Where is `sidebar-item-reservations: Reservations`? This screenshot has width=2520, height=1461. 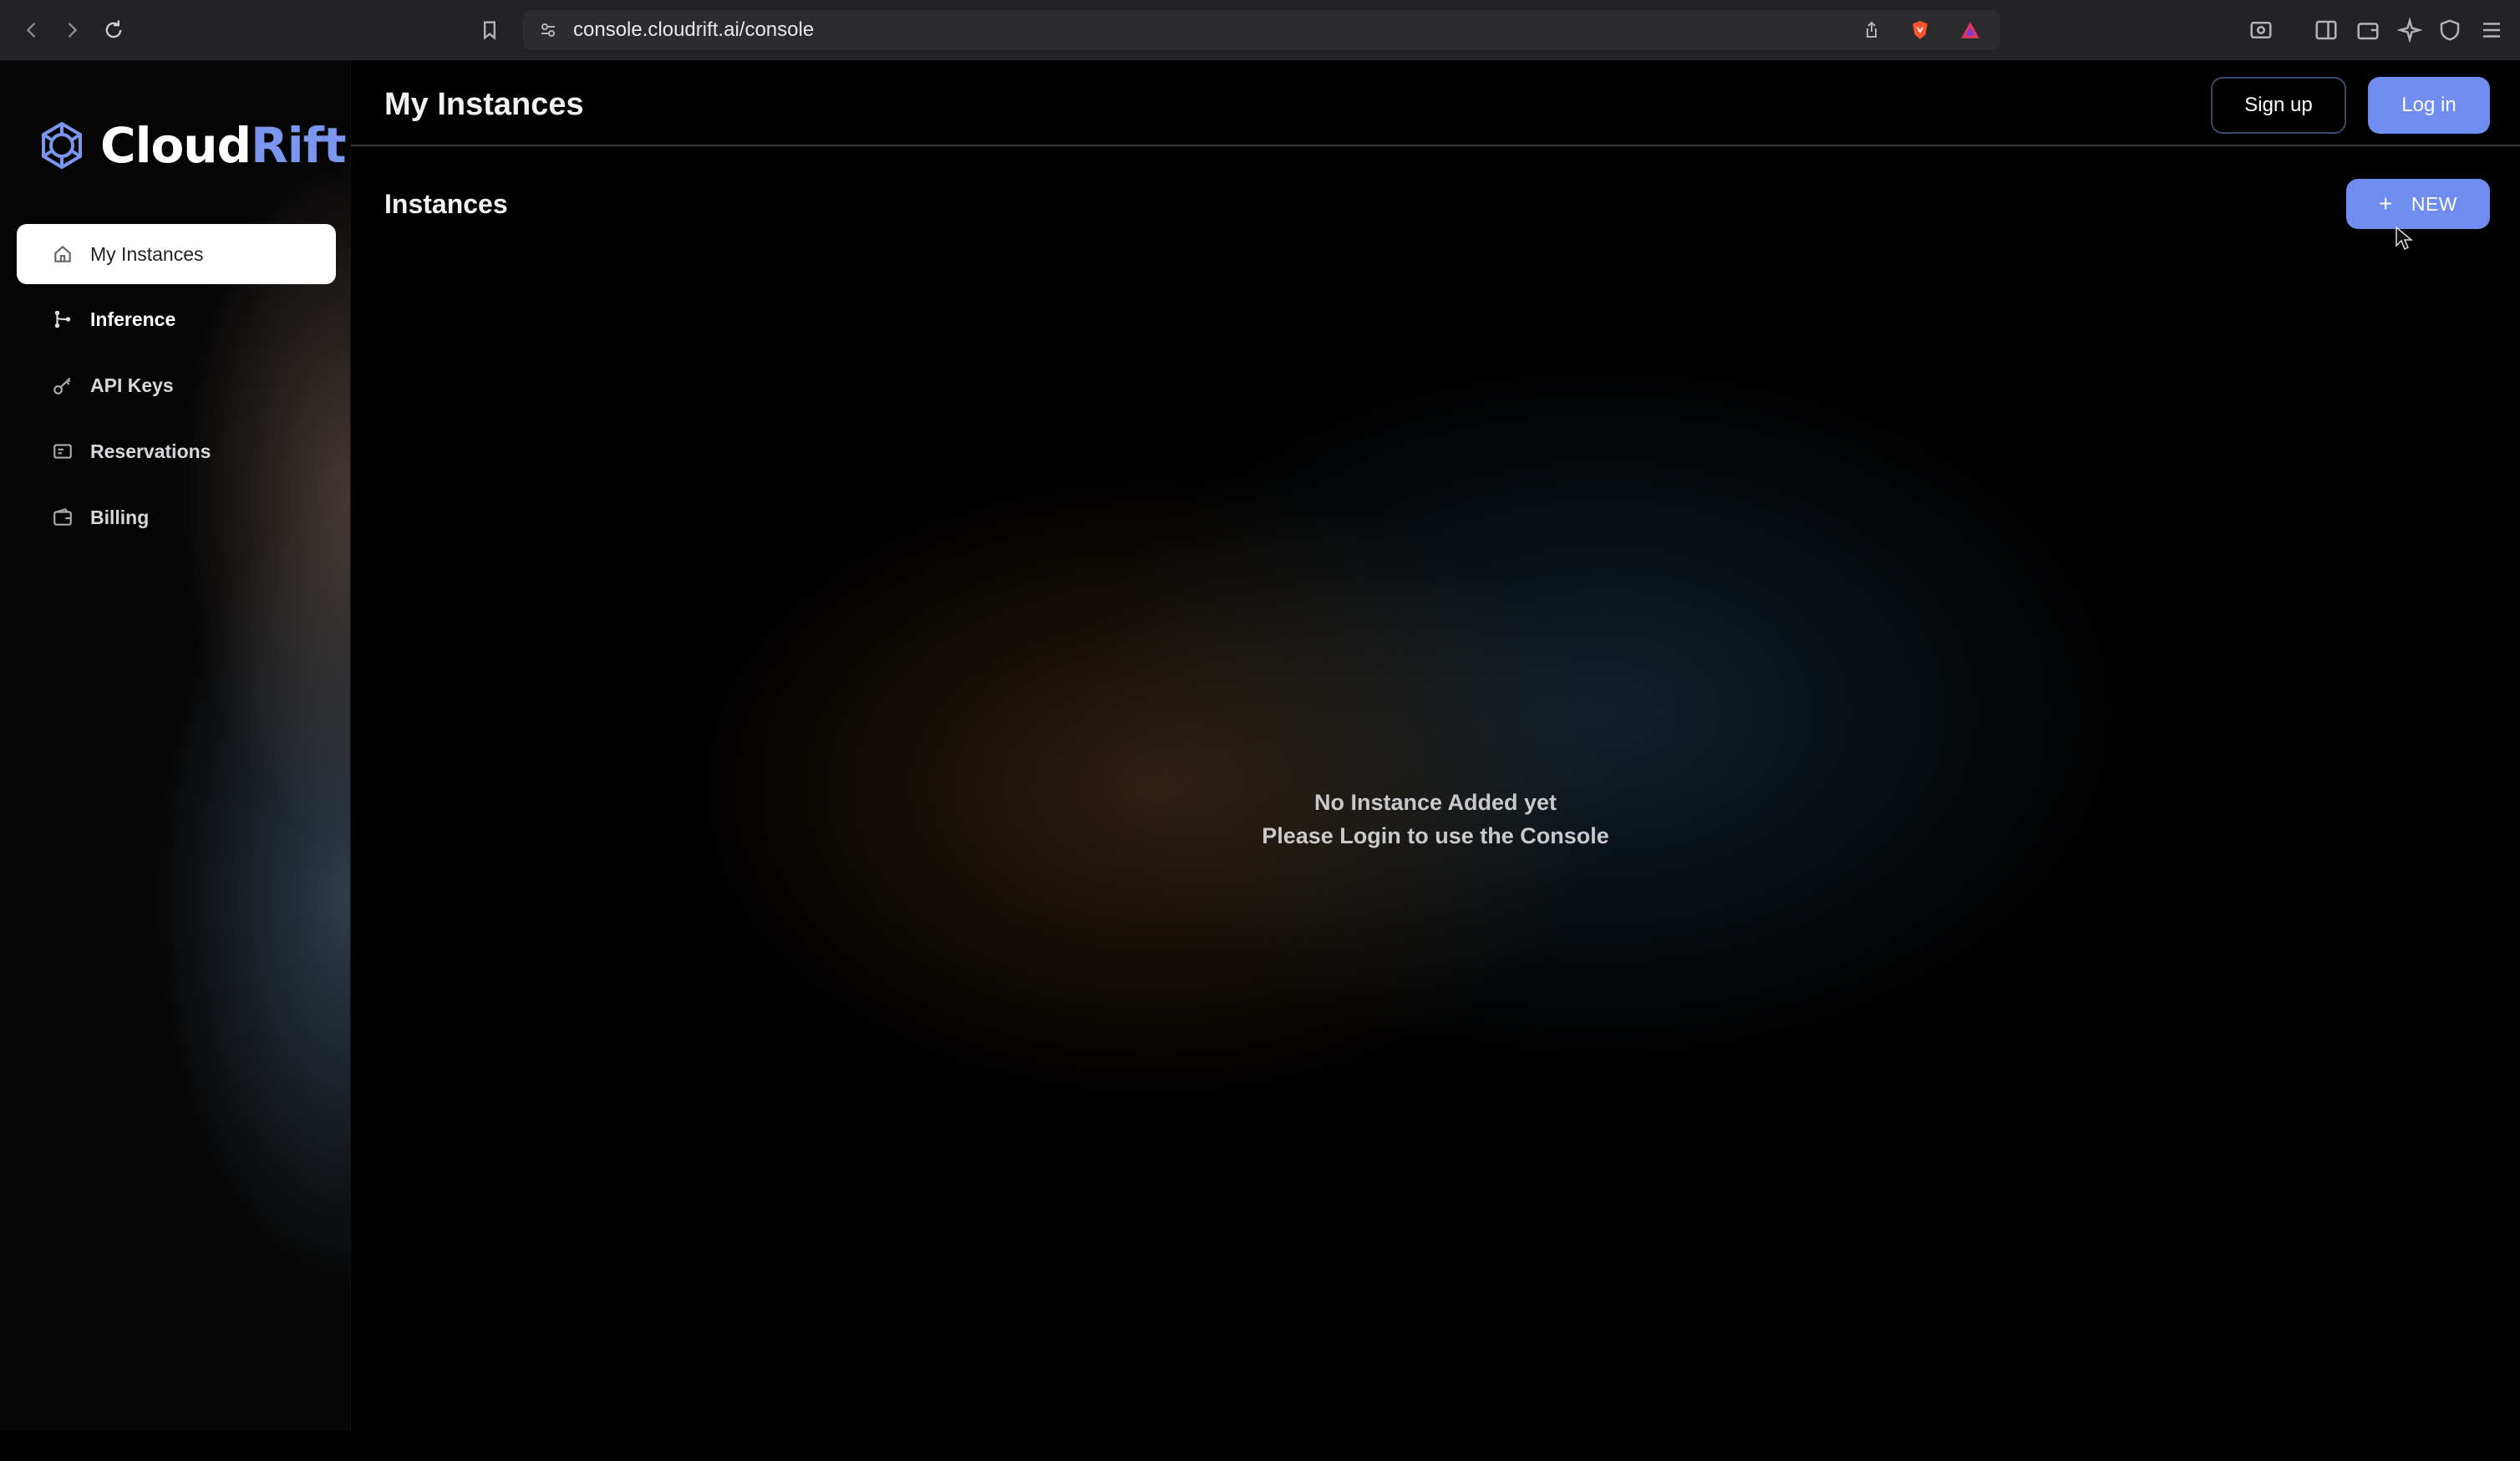 sidebar-item-reservations: Reservations is located at coordinates (176, 451).